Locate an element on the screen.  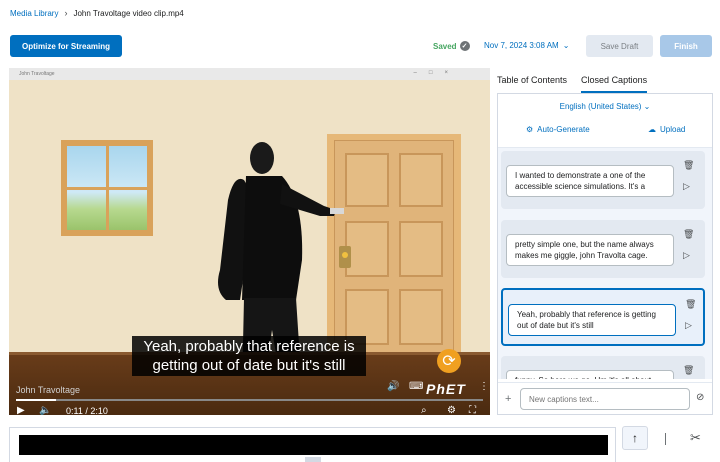
phet-logo: PhET is located at coordinates (446, 389).